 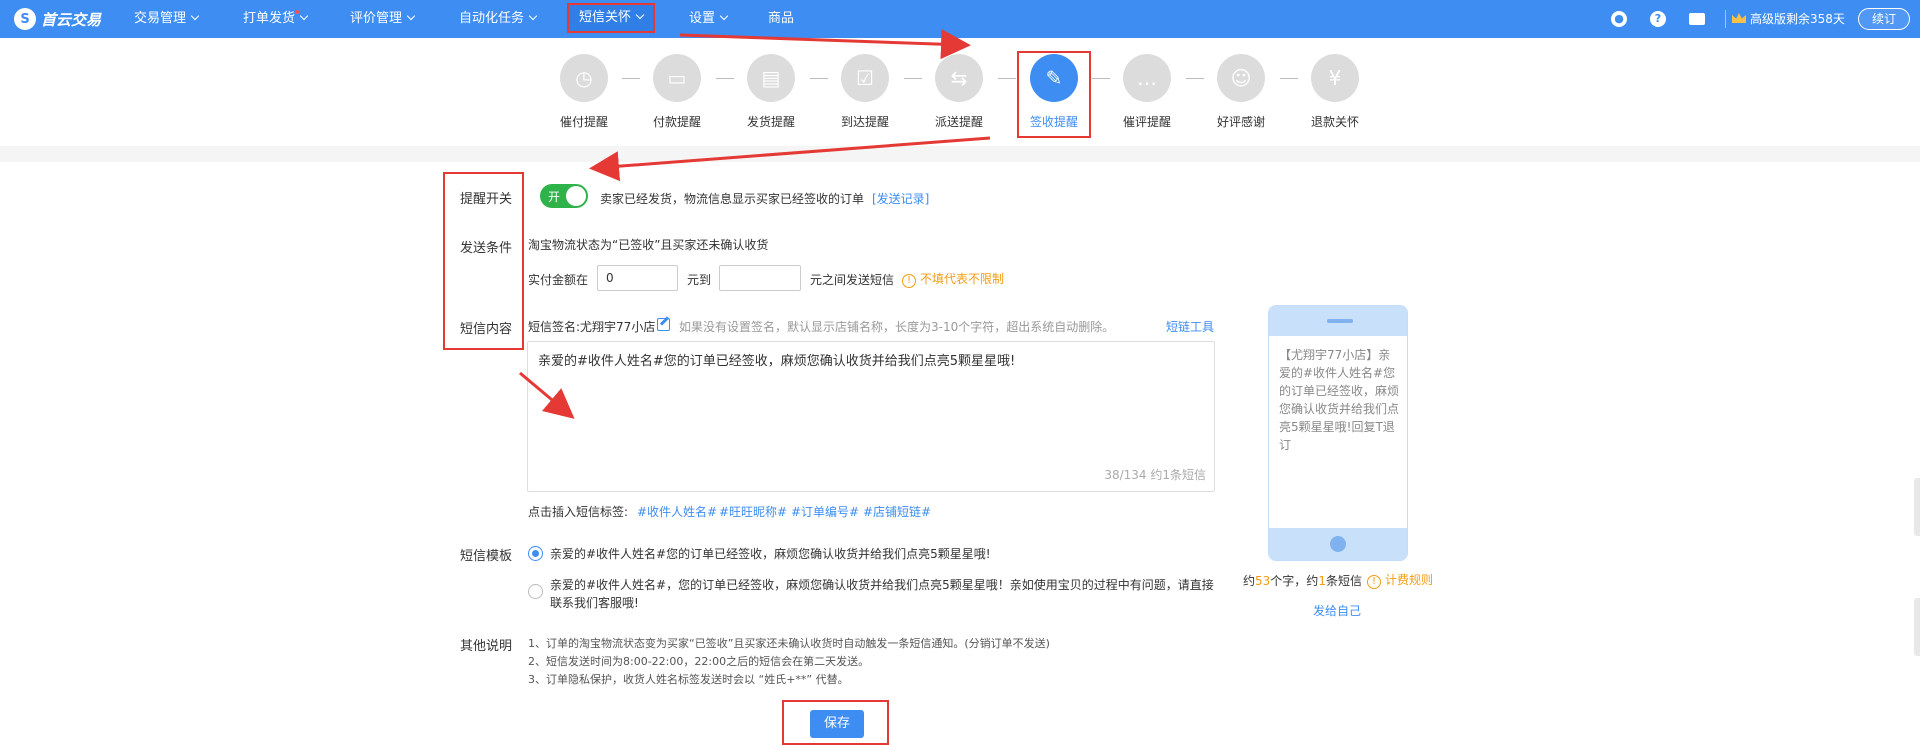 What do you see at coordinates (677, 511) in the screenshot?
I see `tag-receiver-name: #收件人姓名#` at bounding box center [677, 511].